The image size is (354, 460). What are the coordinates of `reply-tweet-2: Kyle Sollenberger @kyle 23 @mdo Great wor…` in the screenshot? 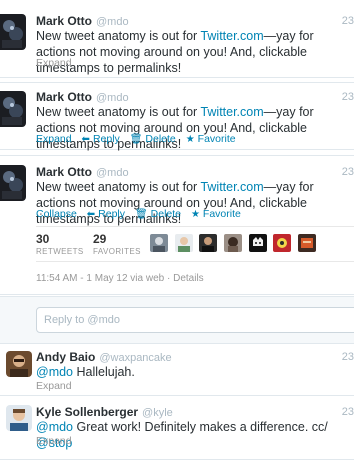 It's located at (177, 428).